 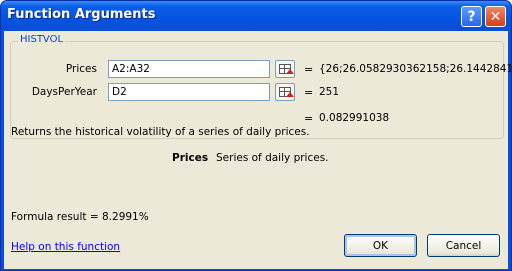 I want to click on argument-help-name: Prices, so click(x=190, y=158).